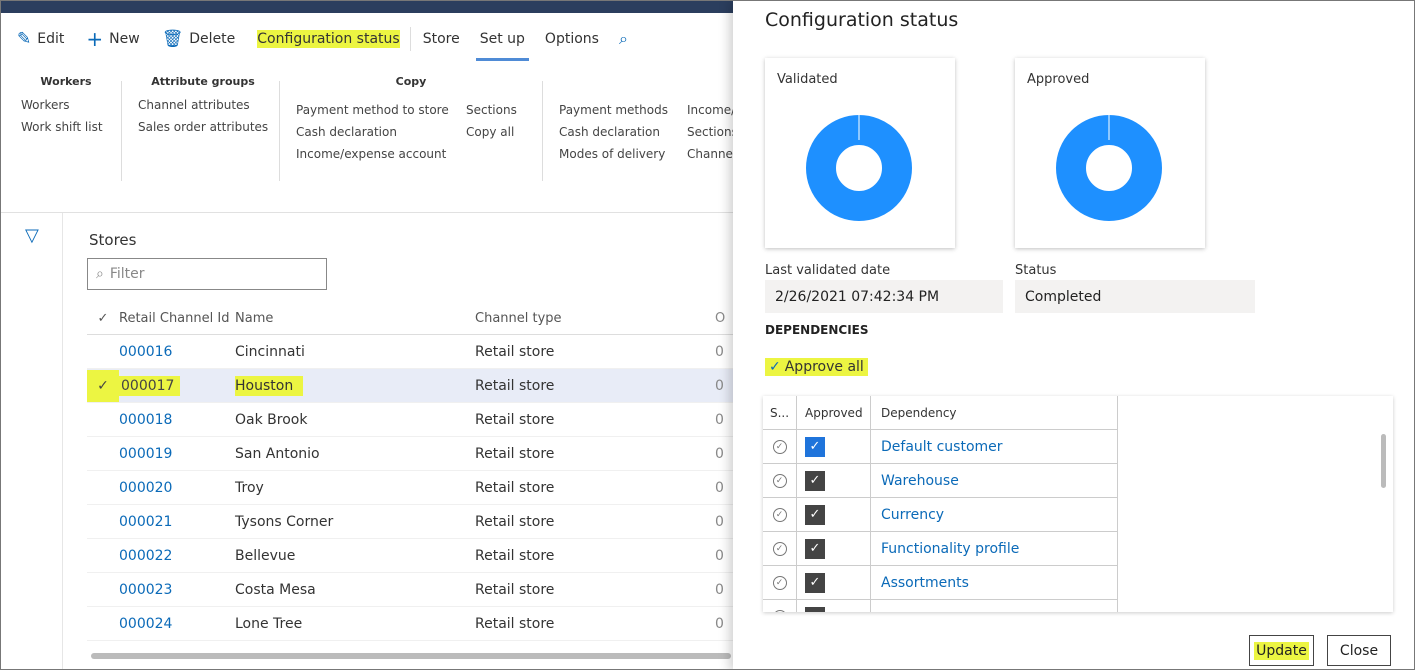 The image size is (1415, 670). Describe the element at coordinates (613, 154) in the screenshot. I see `ribbon-modes-of-delivery: Modes of delivery` at that location.